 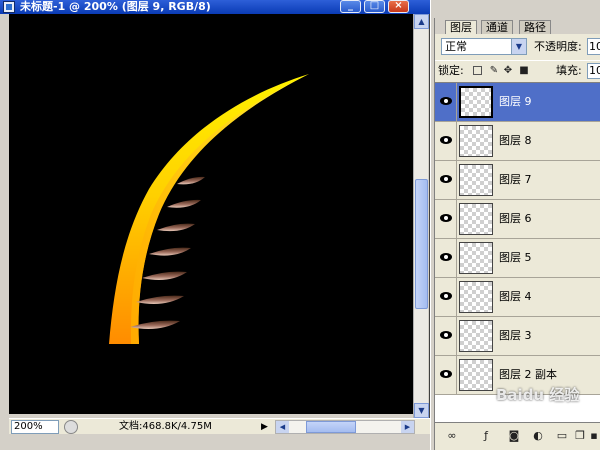 I want to click on scroll-down-arrow-icon: ▼, so click(x=421, y=410).